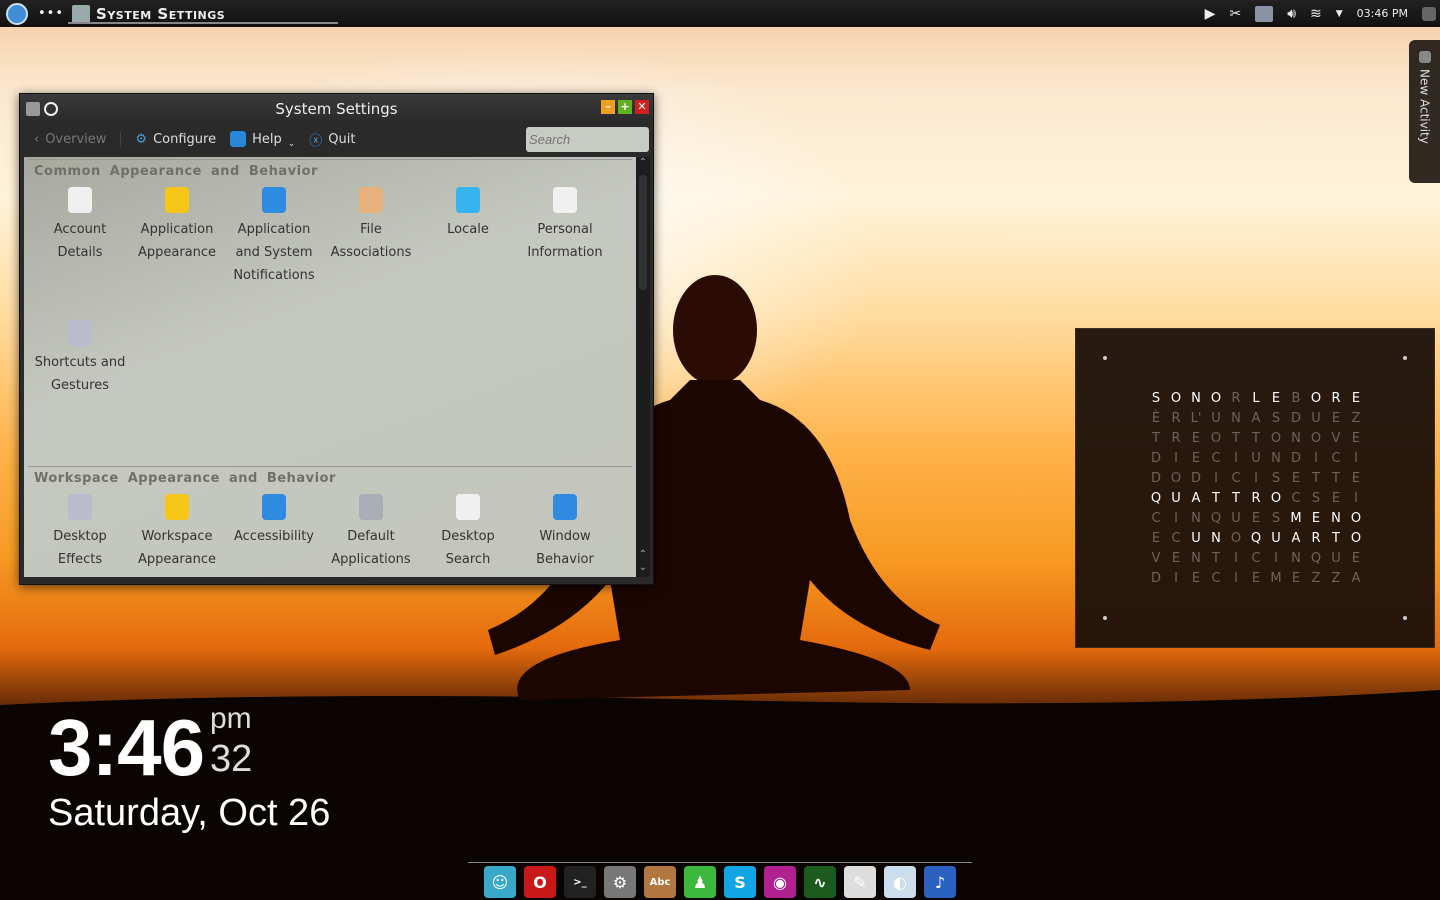 The width and height of the screenshot is (1440, 900). Describe the element at coordinates (371, 225) in the screenshot. I see `settings-item-file-associations: File Associations` at that location.